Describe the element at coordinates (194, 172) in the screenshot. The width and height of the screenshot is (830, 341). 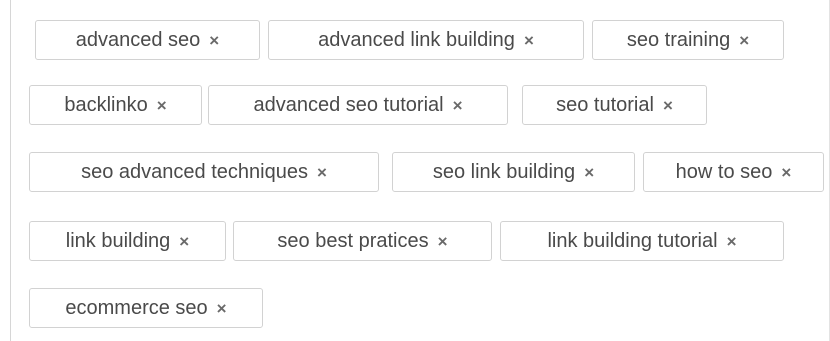
I see `tag-label: seo advanced techniques` at that location.